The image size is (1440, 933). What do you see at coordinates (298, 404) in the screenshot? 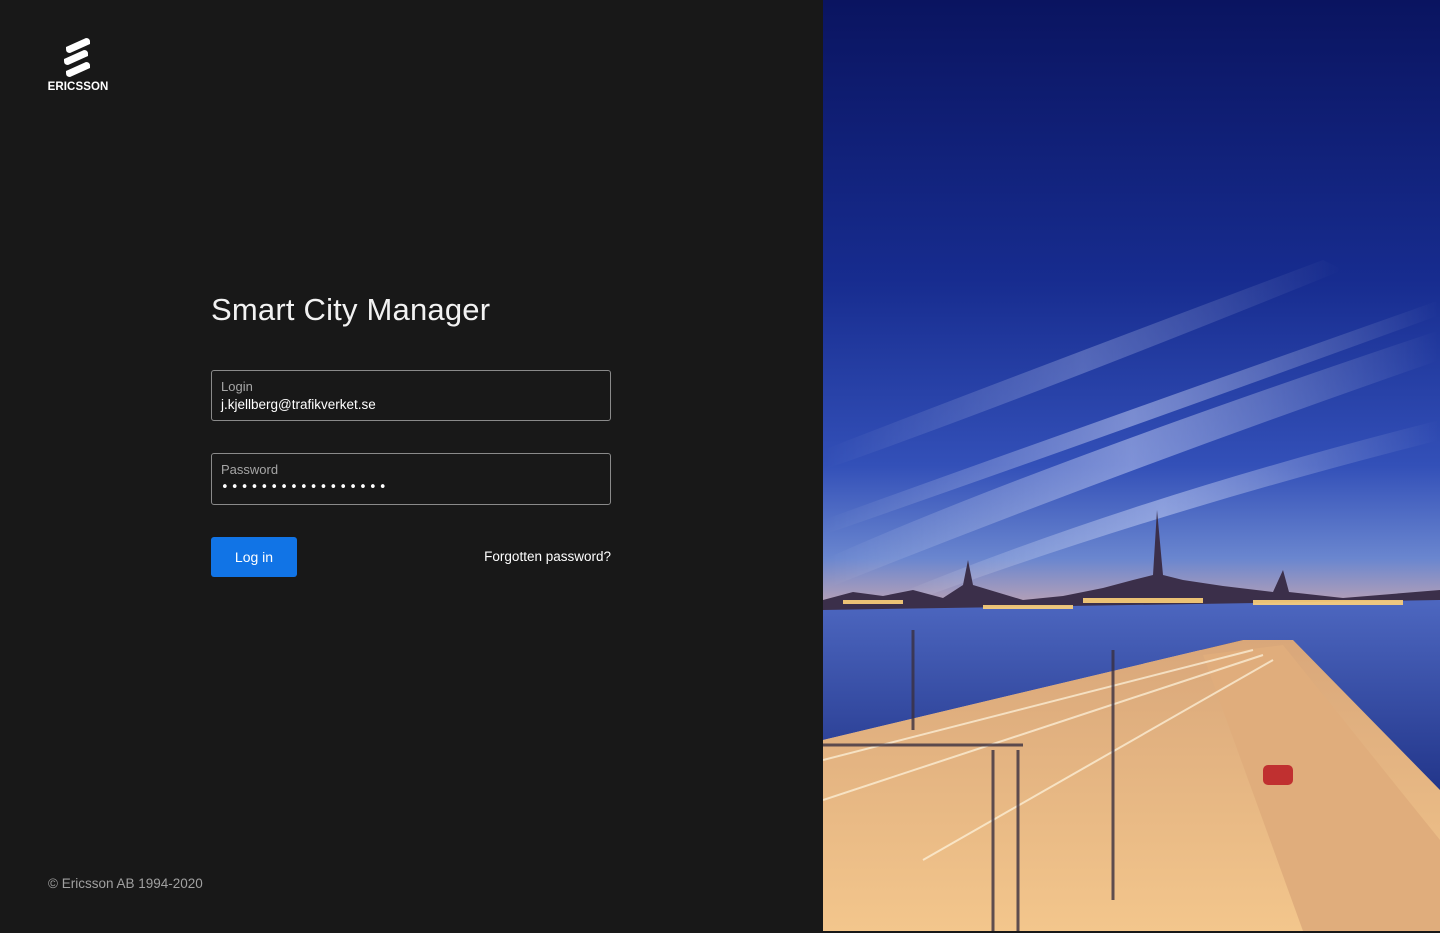
I see `login-field-value: j.kjellberg@trafikverket.se` at bounding box center [298, 404].